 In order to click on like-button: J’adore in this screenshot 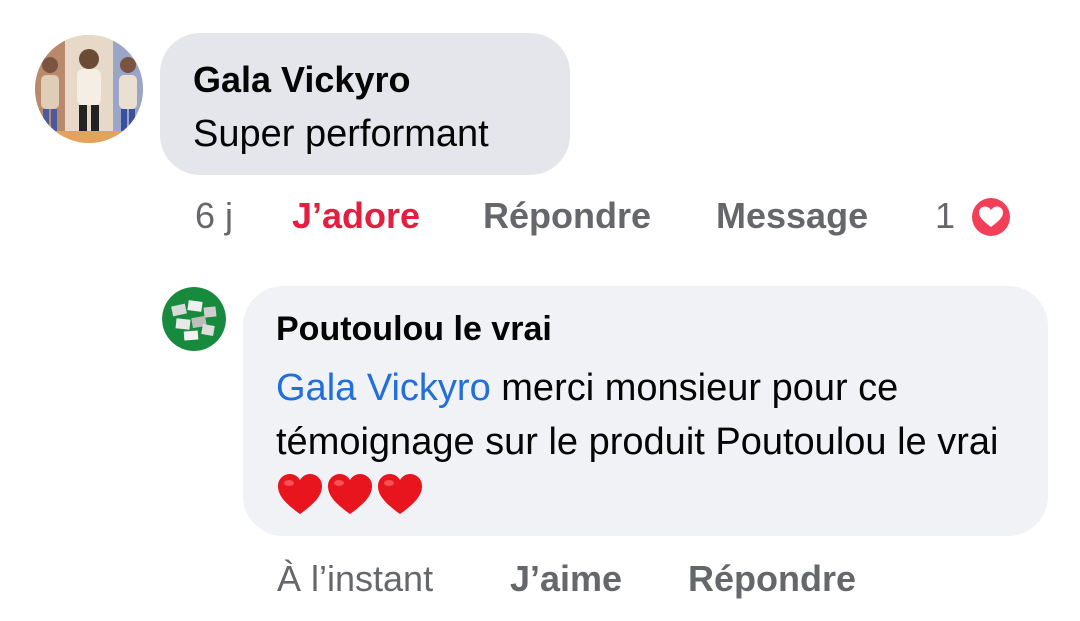, I will do `click(356, 217)`.